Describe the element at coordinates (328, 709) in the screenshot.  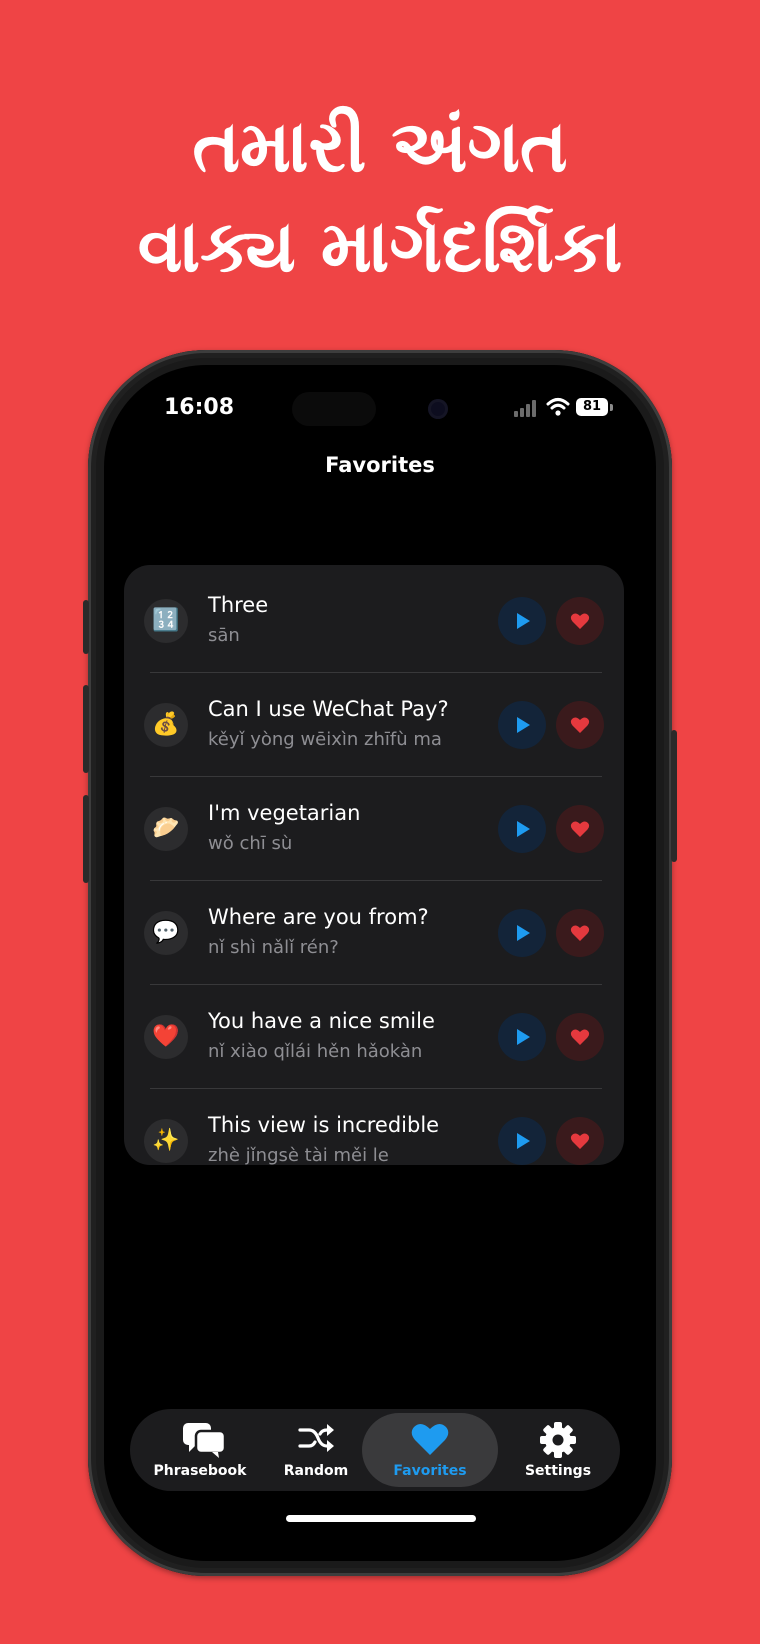
I see `phrase-text: Can I use WeChat Pay?` at that location.